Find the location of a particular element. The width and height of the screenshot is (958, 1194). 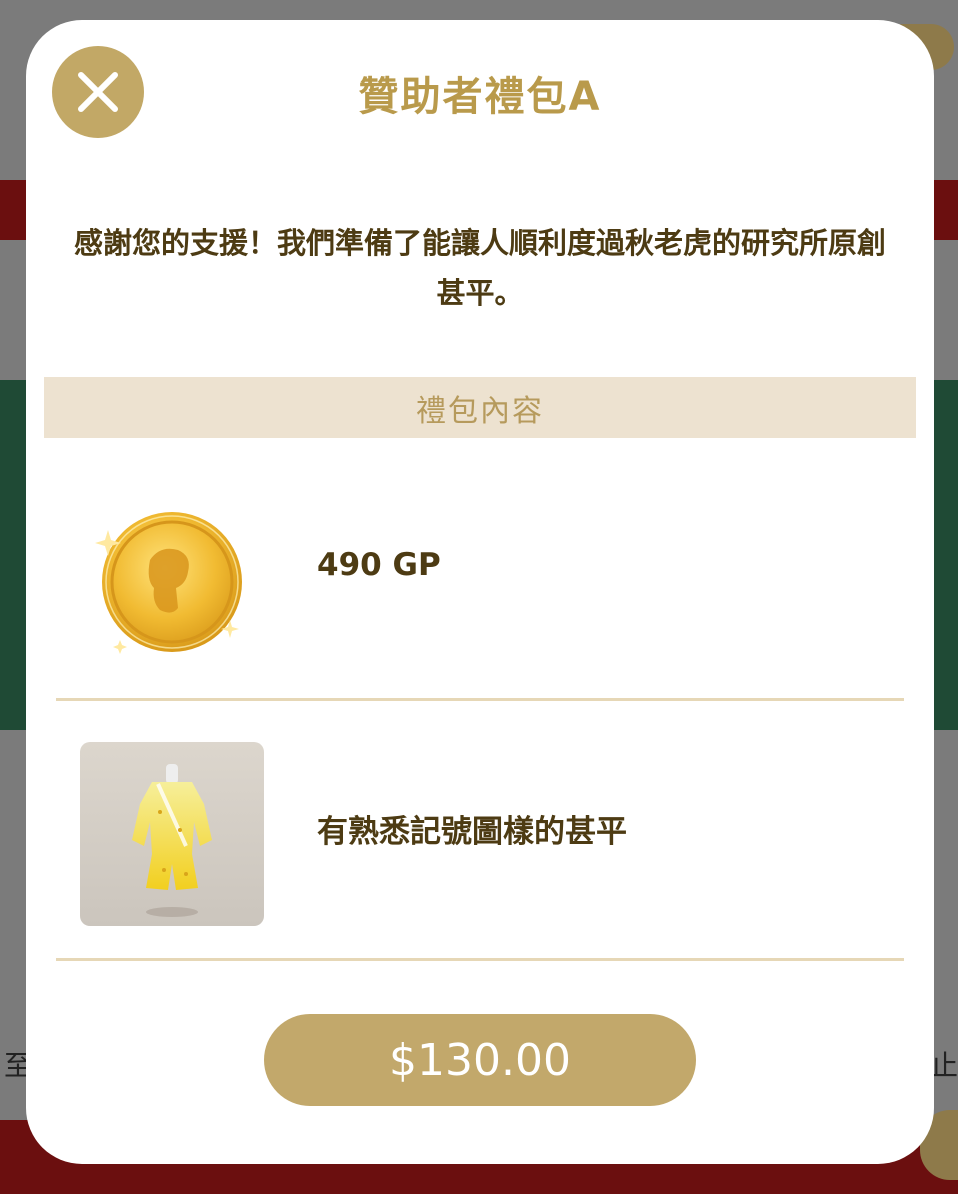

purchase-price-button: $130.00 is located at coordinates (480, 1060).